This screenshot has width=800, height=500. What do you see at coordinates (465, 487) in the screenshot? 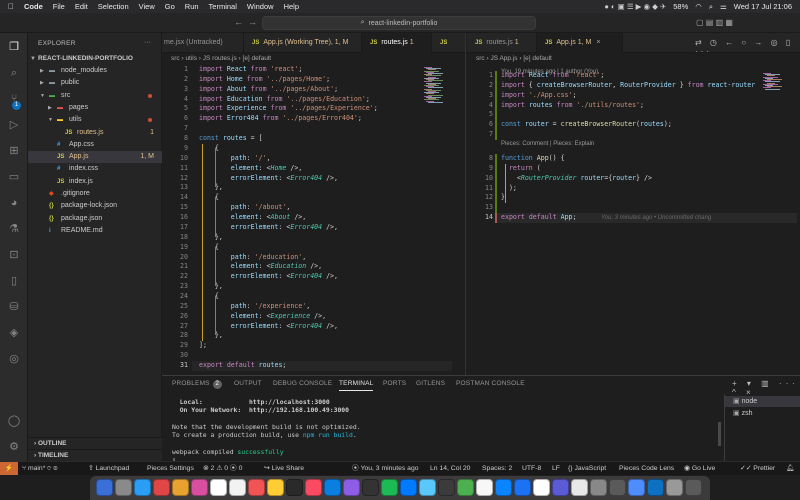
I see `whatsapp-icon` at bounding box center [465, 487].